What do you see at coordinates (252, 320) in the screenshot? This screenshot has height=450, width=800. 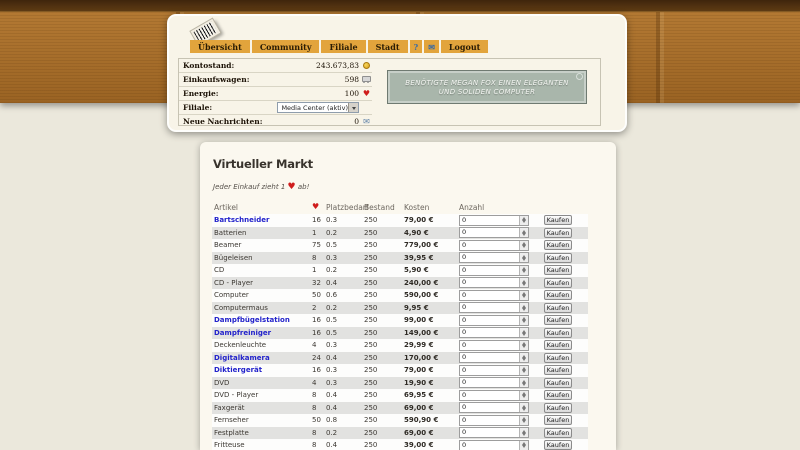 I see `item-link: Dampfbügelstation` at bounding box center [252, 320].